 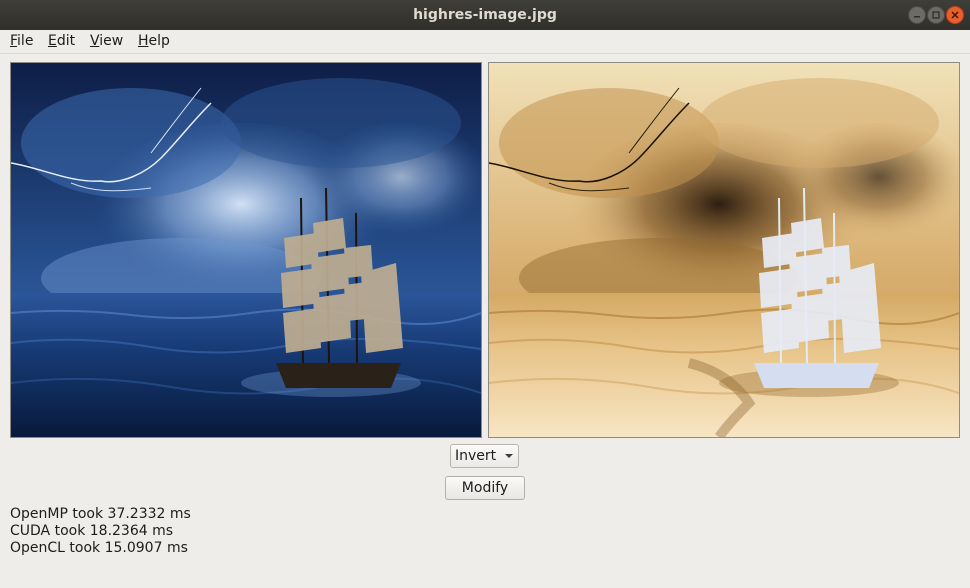 I want to click on maximize-button, so click(x=936, y=15).